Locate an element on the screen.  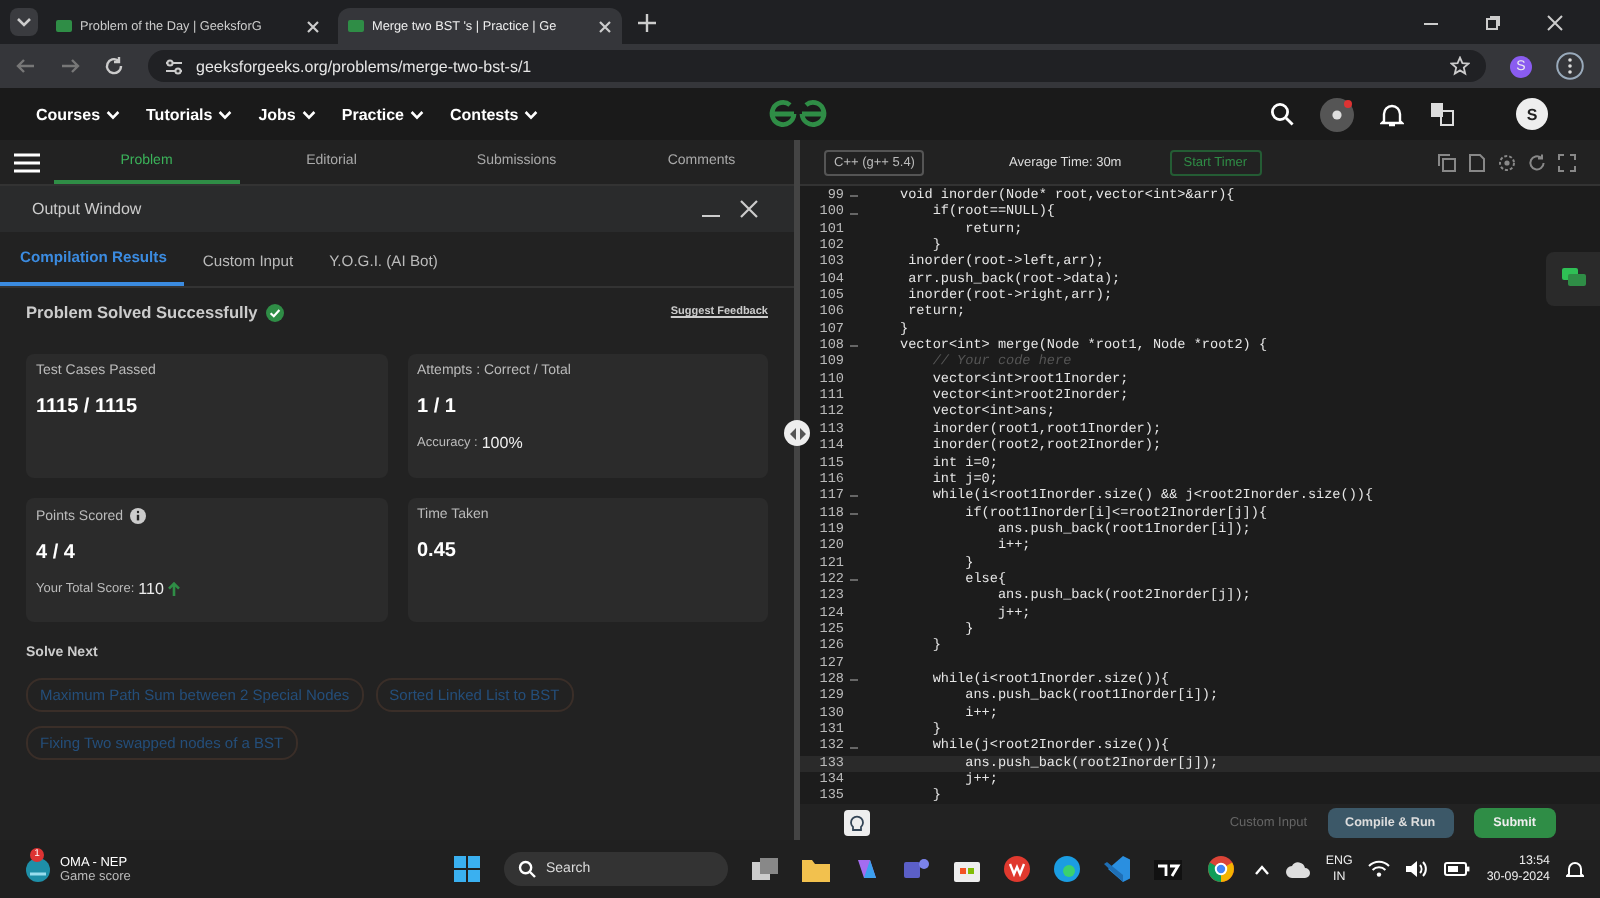
tab-list-button is located at coordinates (24, 22).